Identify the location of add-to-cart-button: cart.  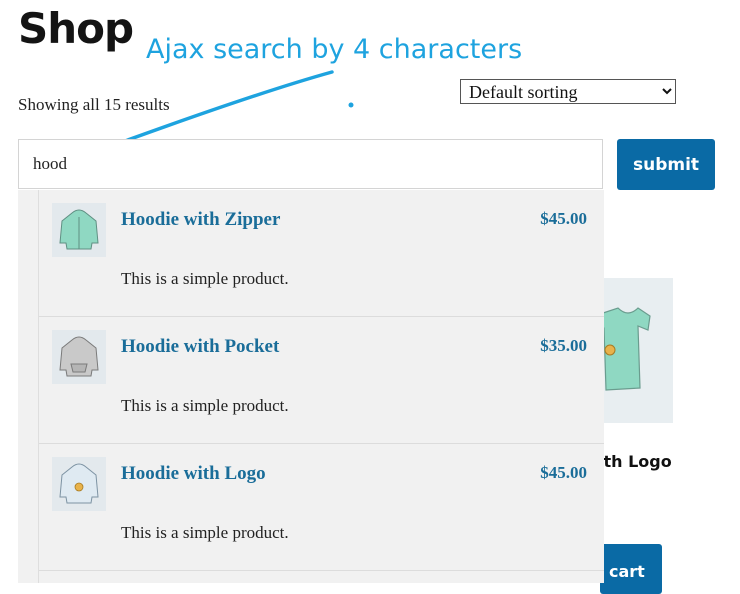
(631, 569).